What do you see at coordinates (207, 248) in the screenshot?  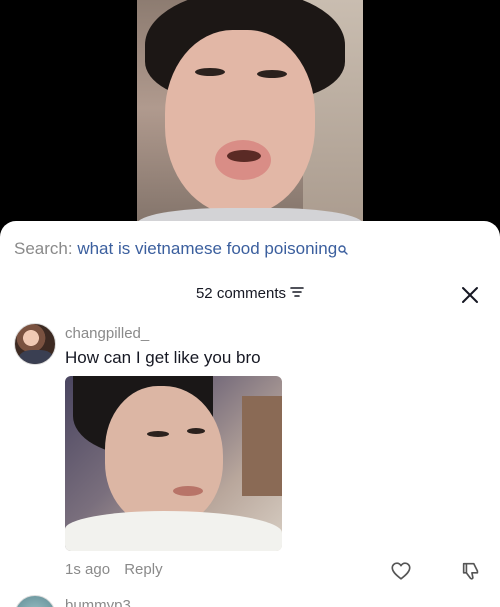 I see `search-query: what is vietnamese food poisoning` at bounding box center [207, 248].